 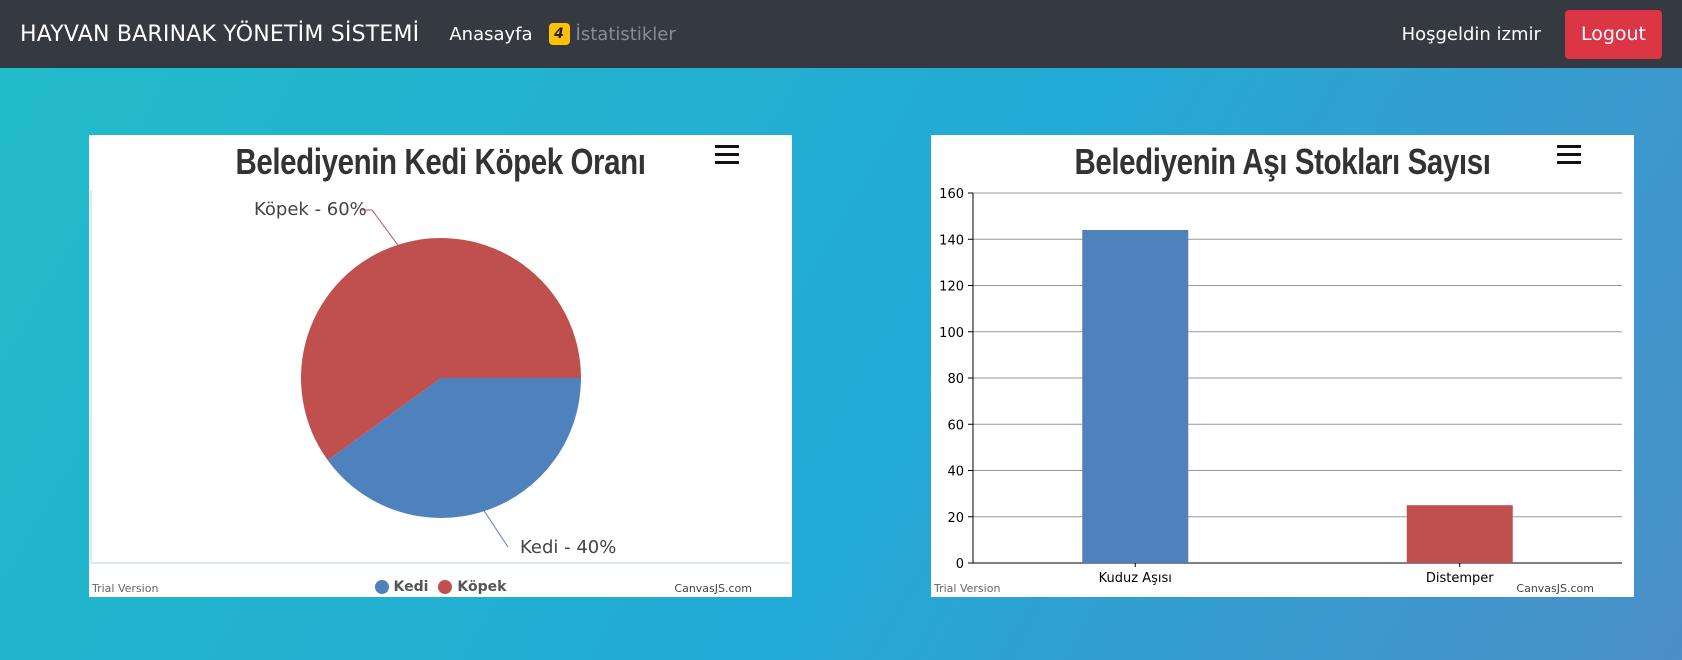 I want to click on x-tick-label: Kuduz Aşısı, so click(x=1135, y=578).